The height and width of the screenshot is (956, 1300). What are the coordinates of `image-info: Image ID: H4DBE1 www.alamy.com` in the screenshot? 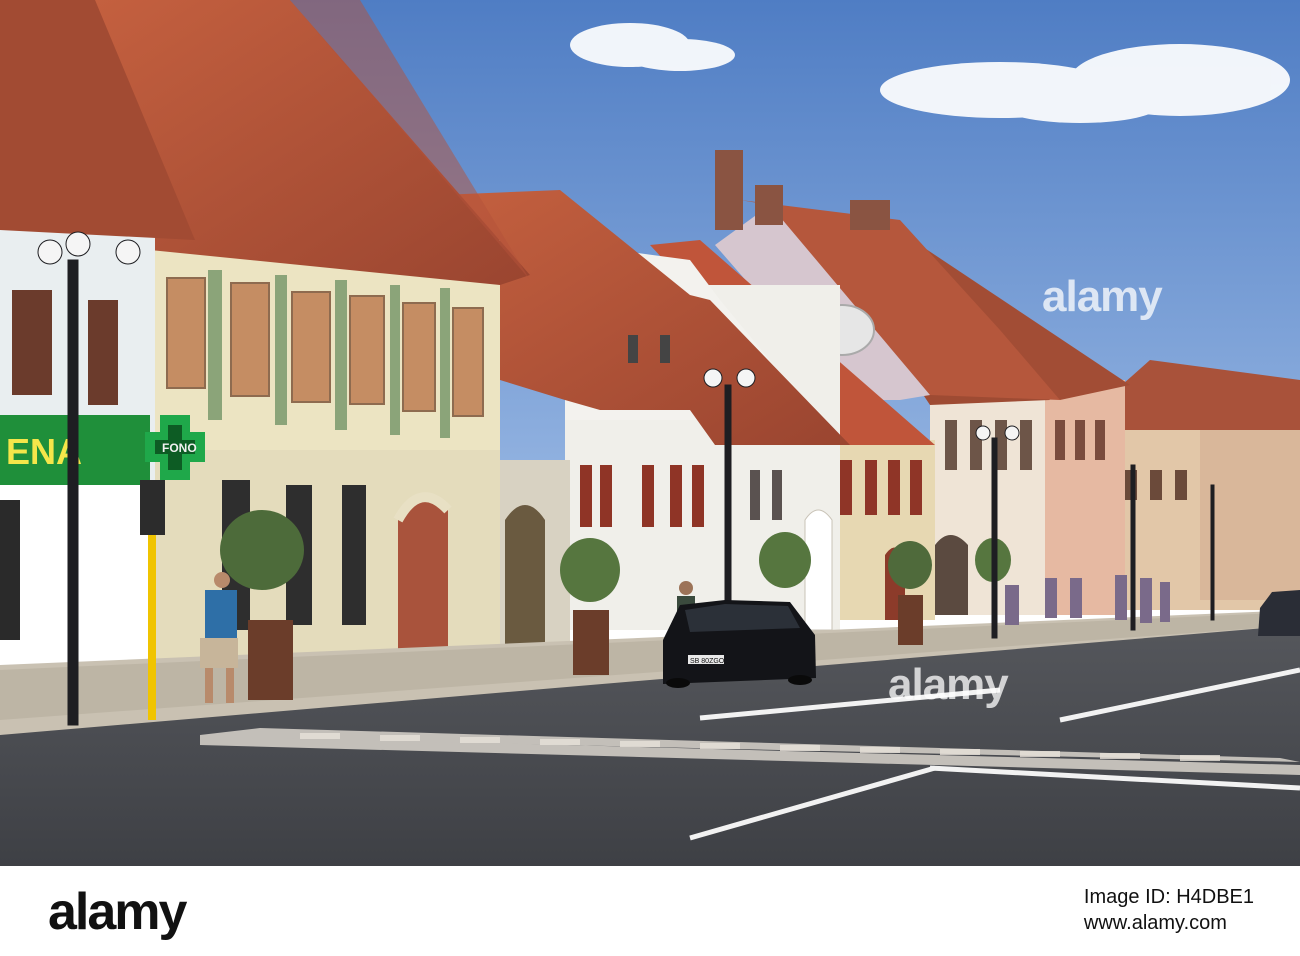 It's located at (1169, 910).